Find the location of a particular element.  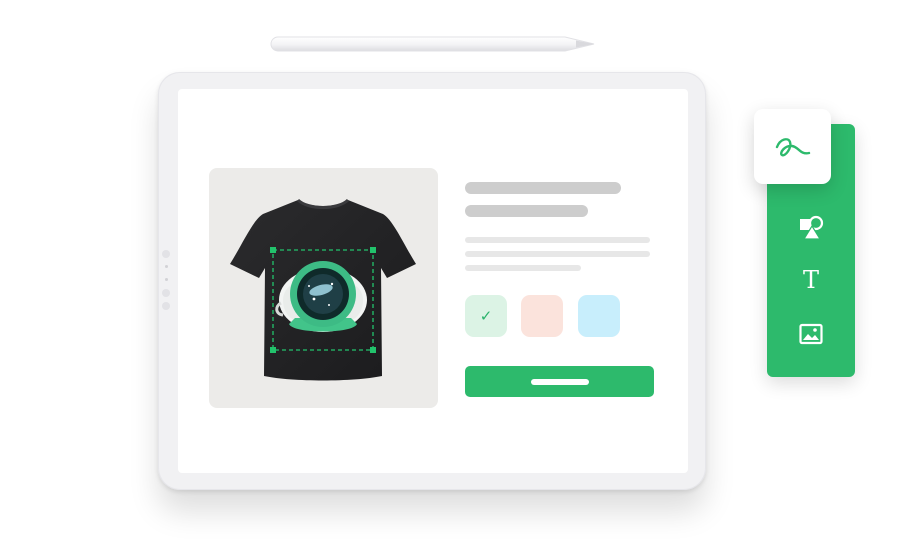

freehand-draw-icon is located at coordinates (792, 146).